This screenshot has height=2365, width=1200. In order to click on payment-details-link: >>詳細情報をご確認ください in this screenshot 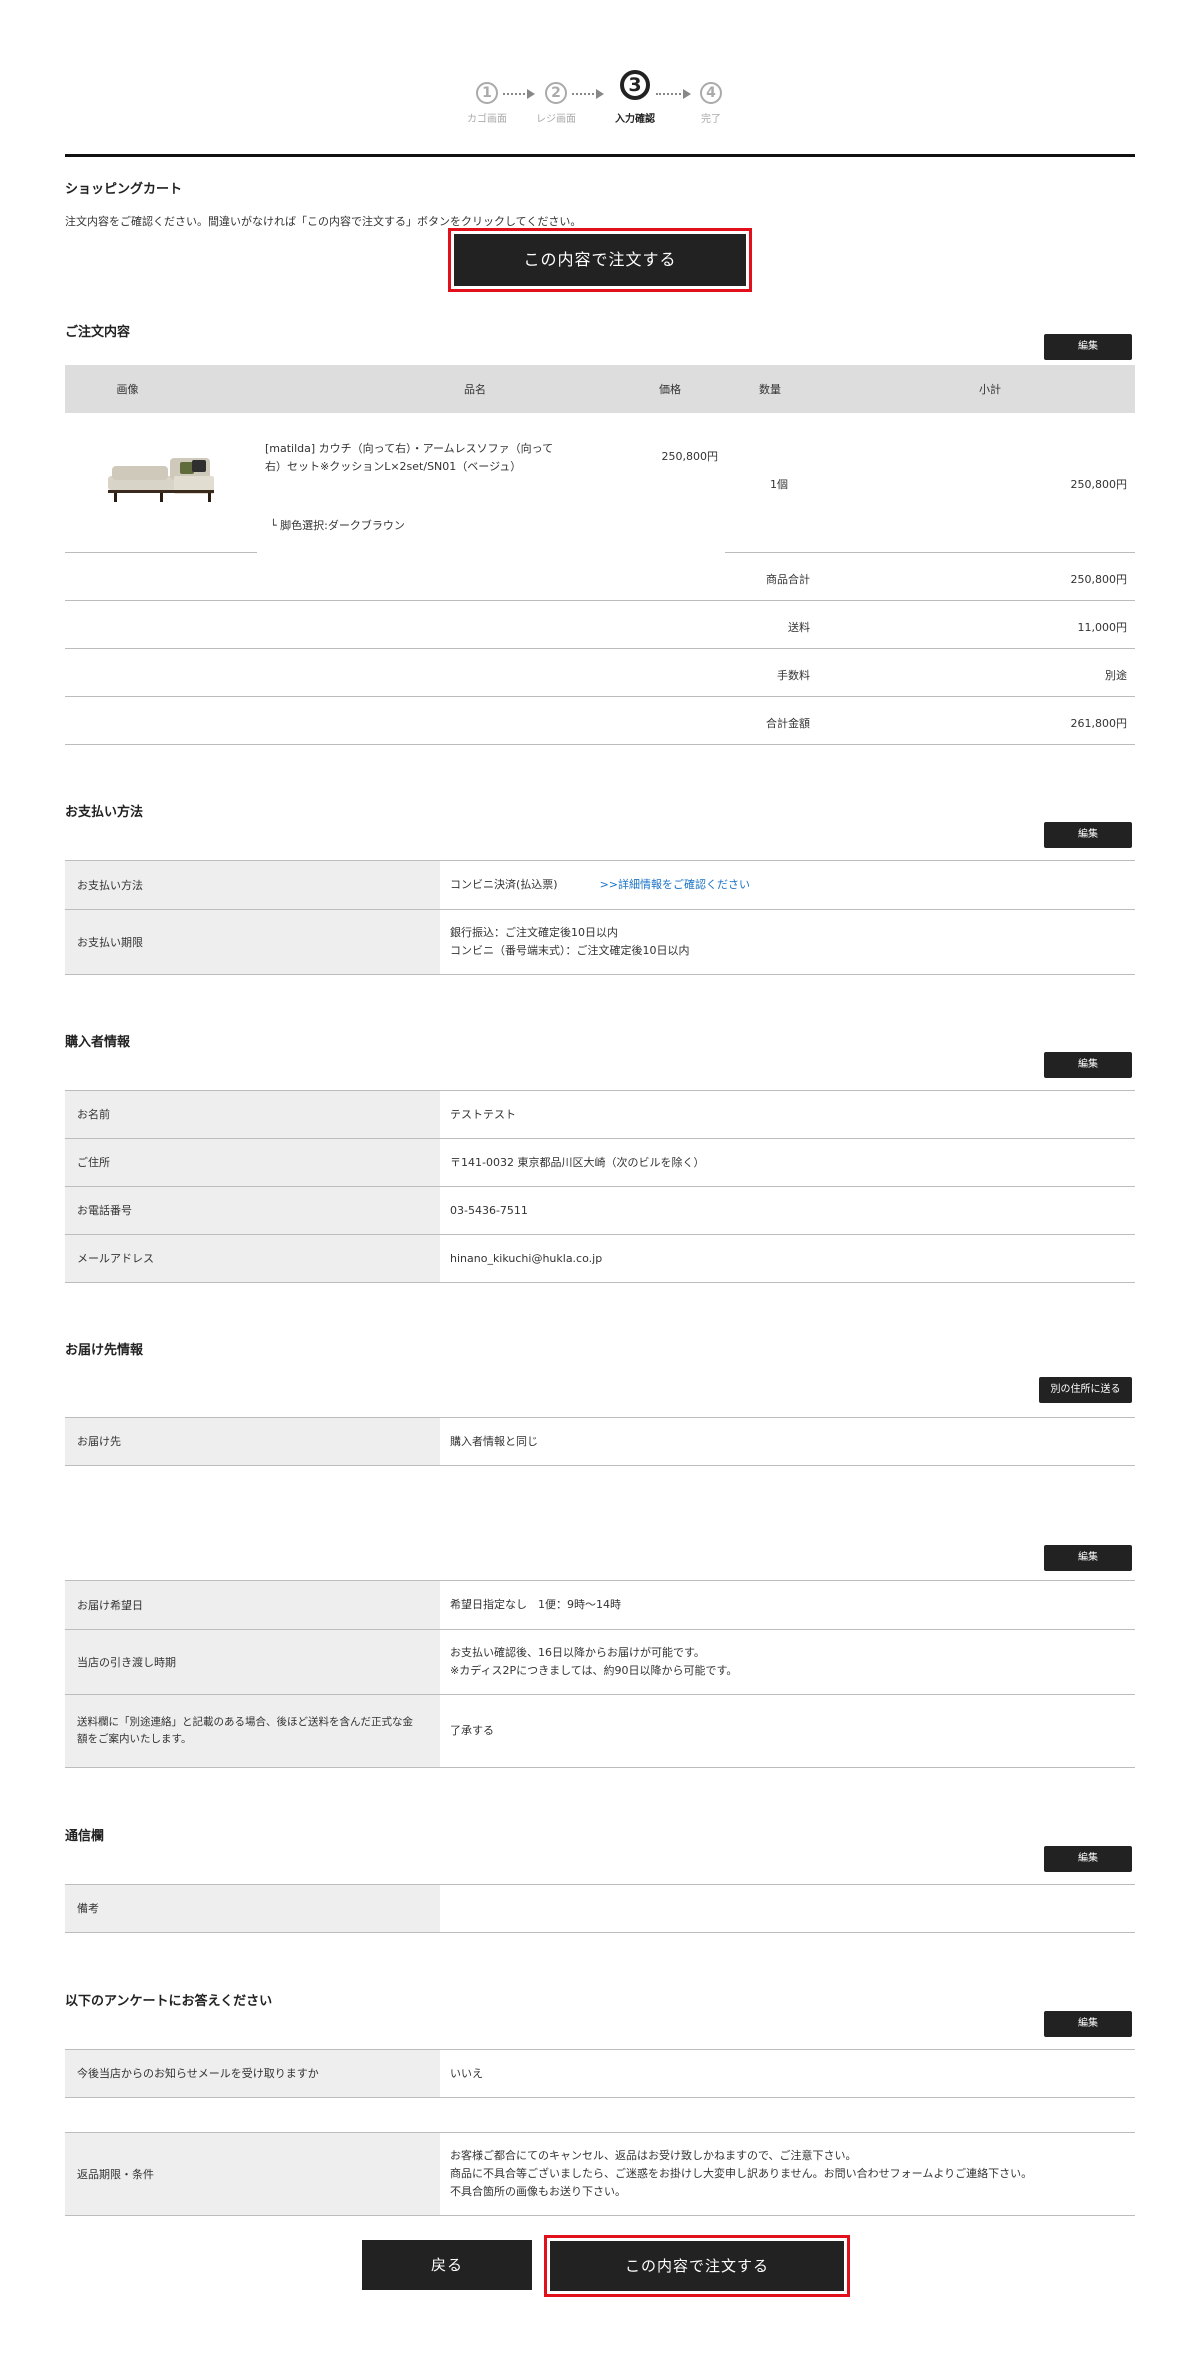, I will do `click(675, 885)`.